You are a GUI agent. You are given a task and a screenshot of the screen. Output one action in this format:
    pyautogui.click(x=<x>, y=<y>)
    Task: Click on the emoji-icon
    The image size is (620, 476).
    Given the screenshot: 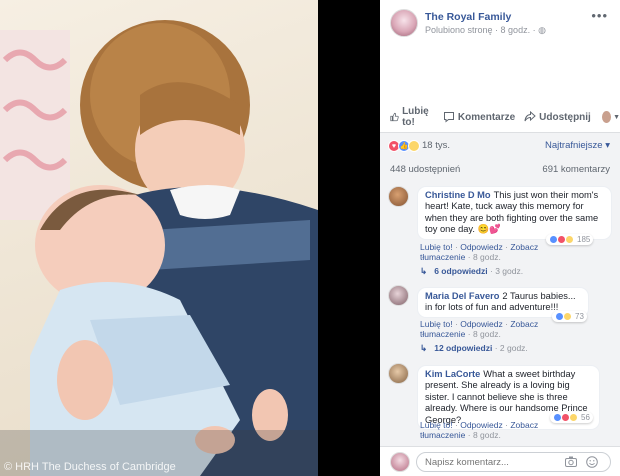 What is the action you would take?
    pyautogui.click(x=592, y=462)
    